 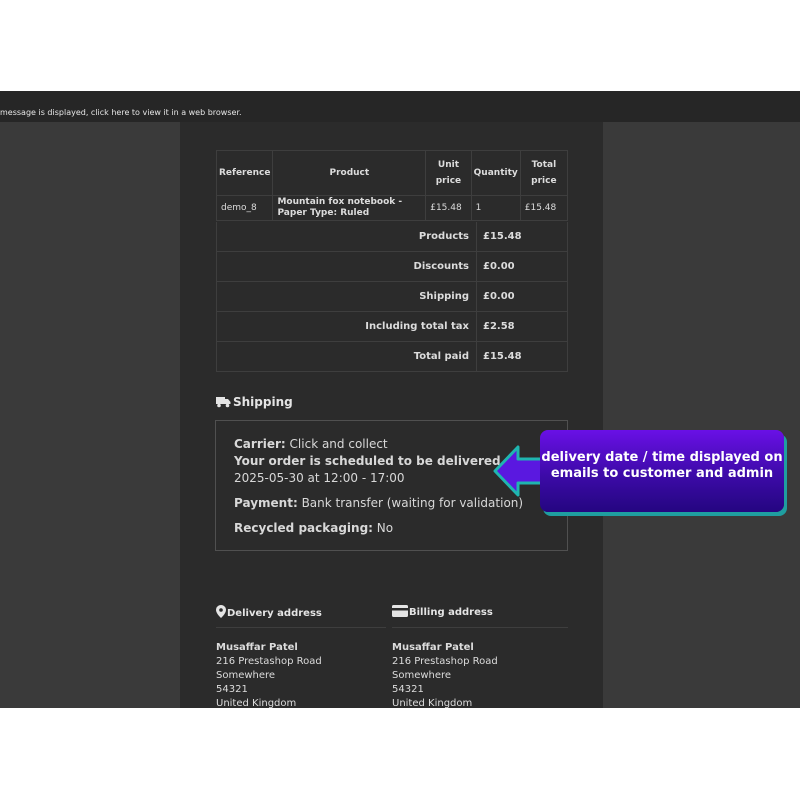 What do you see at coordinates (232, 689) in the screenshot?
I see `delivery-postcode: 54321` at bounding box center [232, 689].